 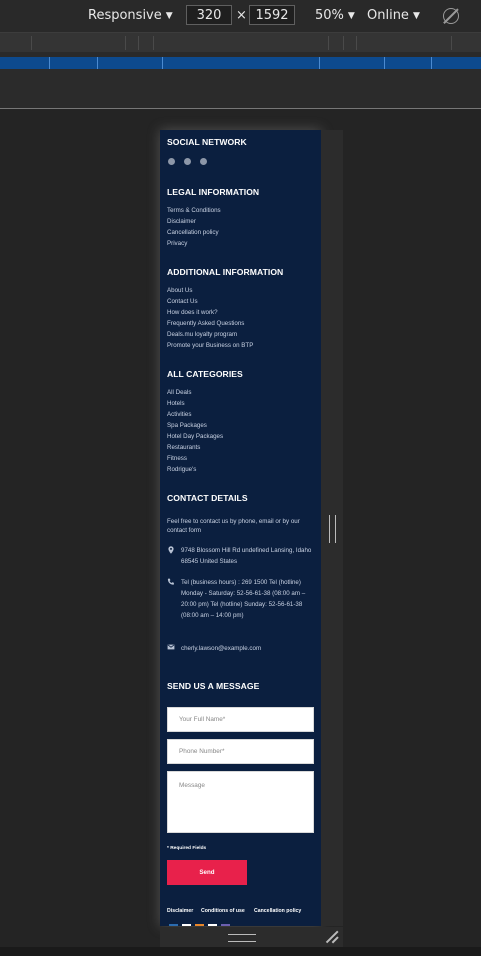 I want to click on contact-email: cherly.lawson@example.com, so click(x=248, y=648).